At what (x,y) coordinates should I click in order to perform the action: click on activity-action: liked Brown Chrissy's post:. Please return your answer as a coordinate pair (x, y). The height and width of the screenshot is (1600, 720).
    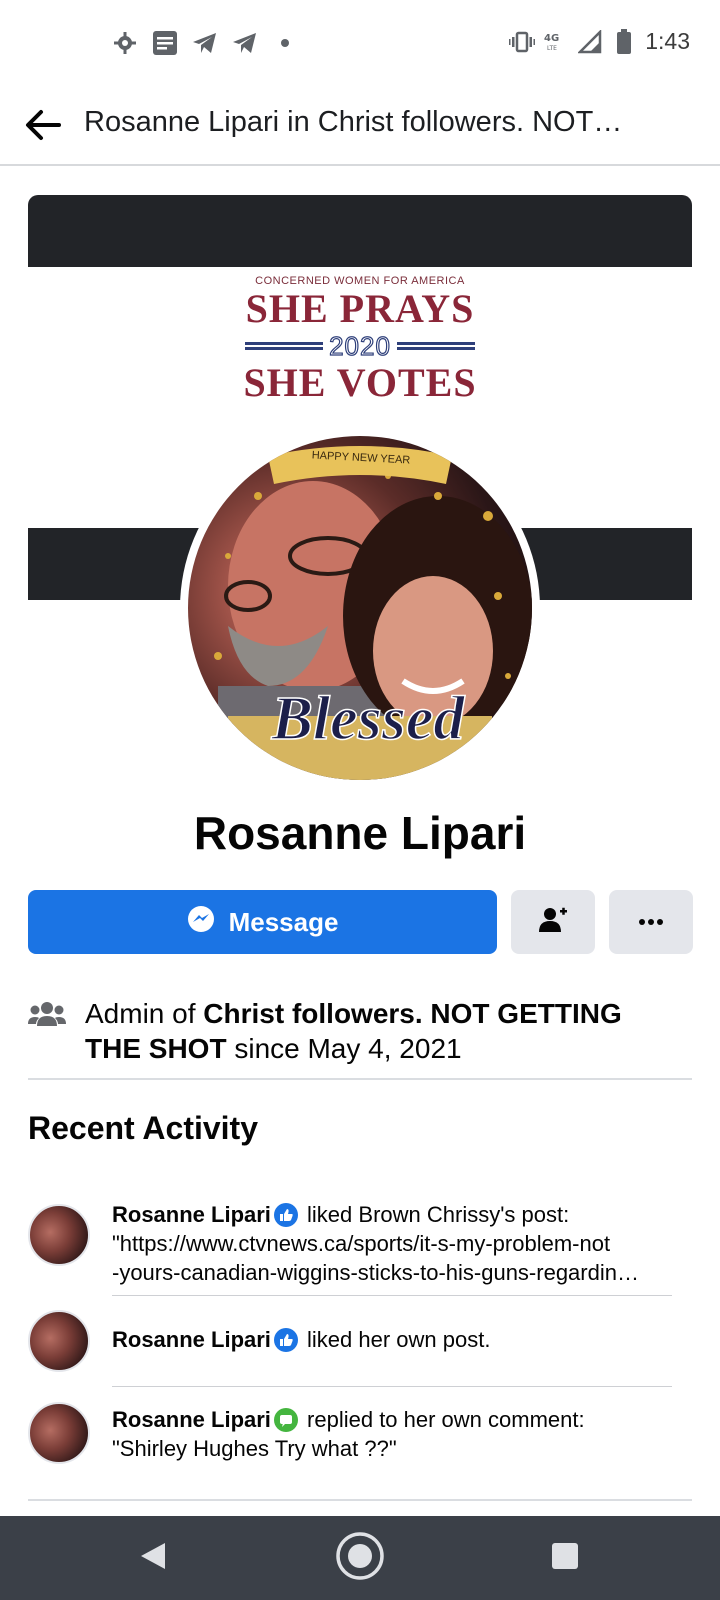
    Looking at the image, I should click on (435, 1214).